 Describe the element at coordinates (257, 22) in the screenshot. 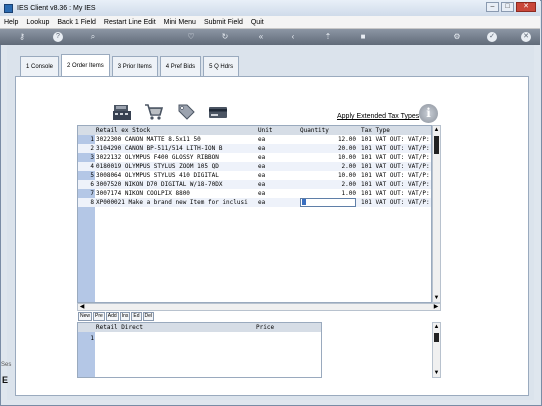

I see `menu-quit: Quit` at that location.